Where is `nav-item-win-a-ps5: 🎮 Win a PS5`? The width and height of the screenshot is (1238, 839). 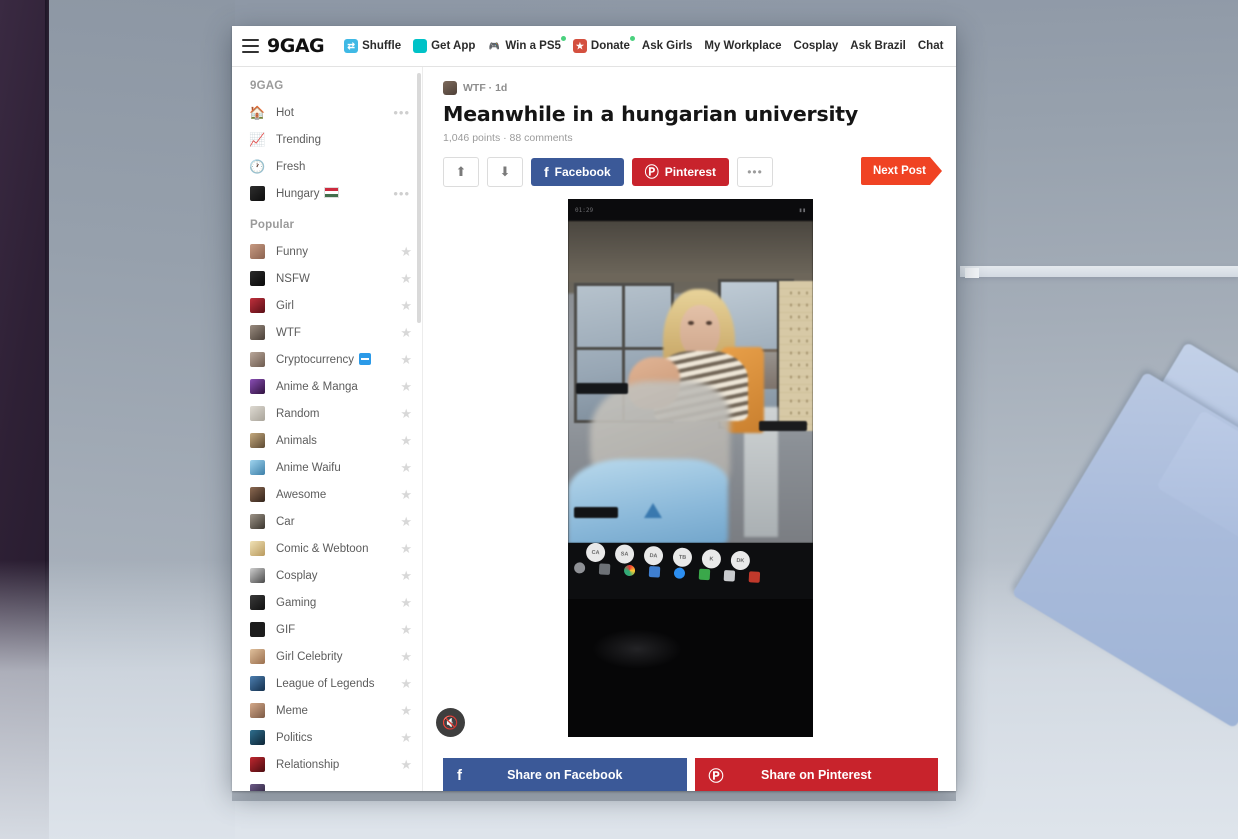
nav-item-win-a-ps5: 🎮 Win a PS5 is located at coordinates (524, 46).